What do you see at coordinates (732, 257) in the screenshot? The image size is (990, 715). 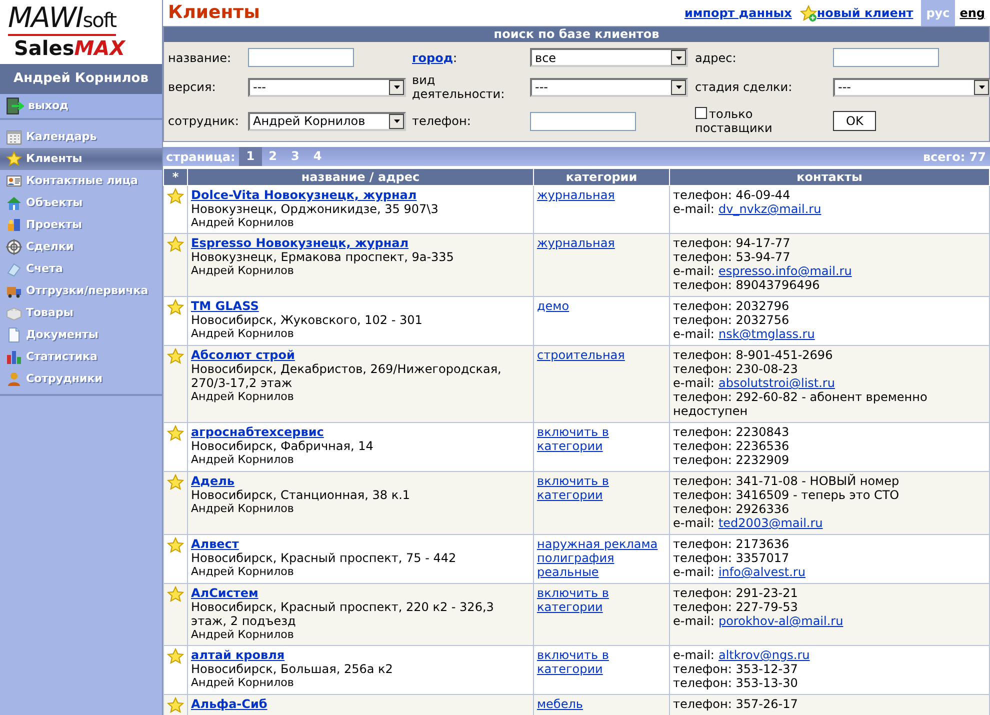 I see `contact-phone: телефон: 53-94-77` at bounding box center [732, 257].